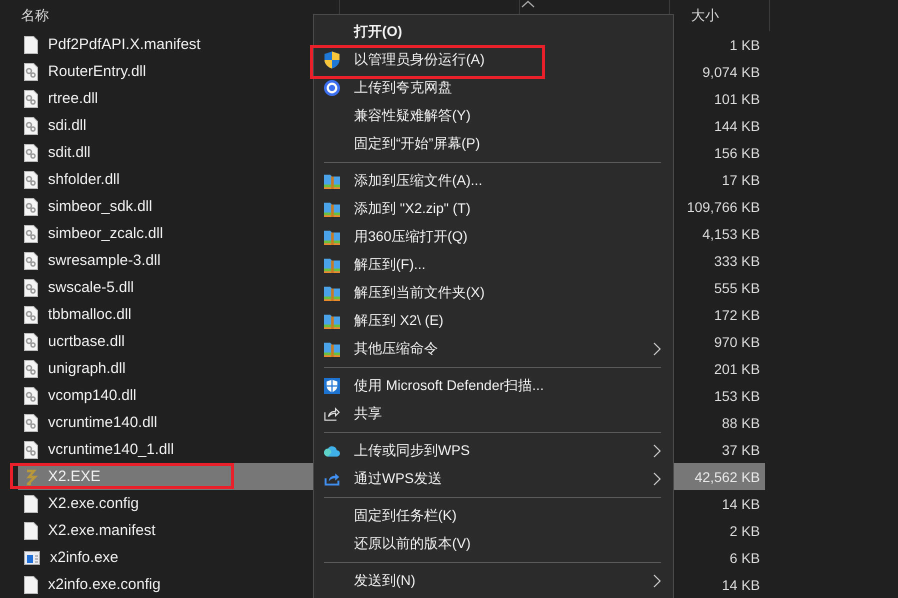 The height and width of the screenshot is (598, 898). I want to click on file-item: x2info.exe.config, so click(165, 584).